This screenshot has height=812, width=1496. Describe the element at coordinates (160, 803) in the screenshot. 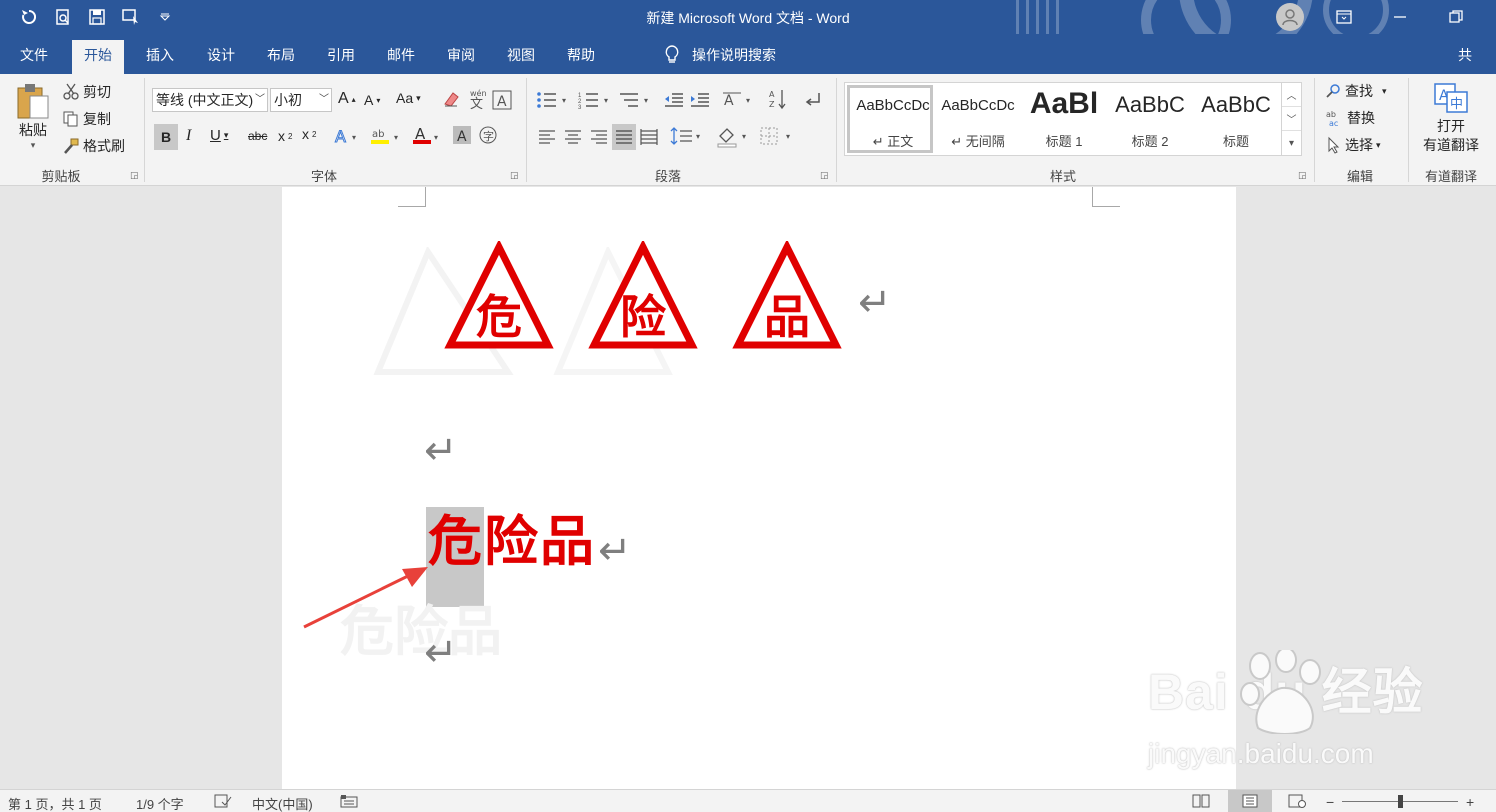

I see `word-count: 1/9 个字` at that location.